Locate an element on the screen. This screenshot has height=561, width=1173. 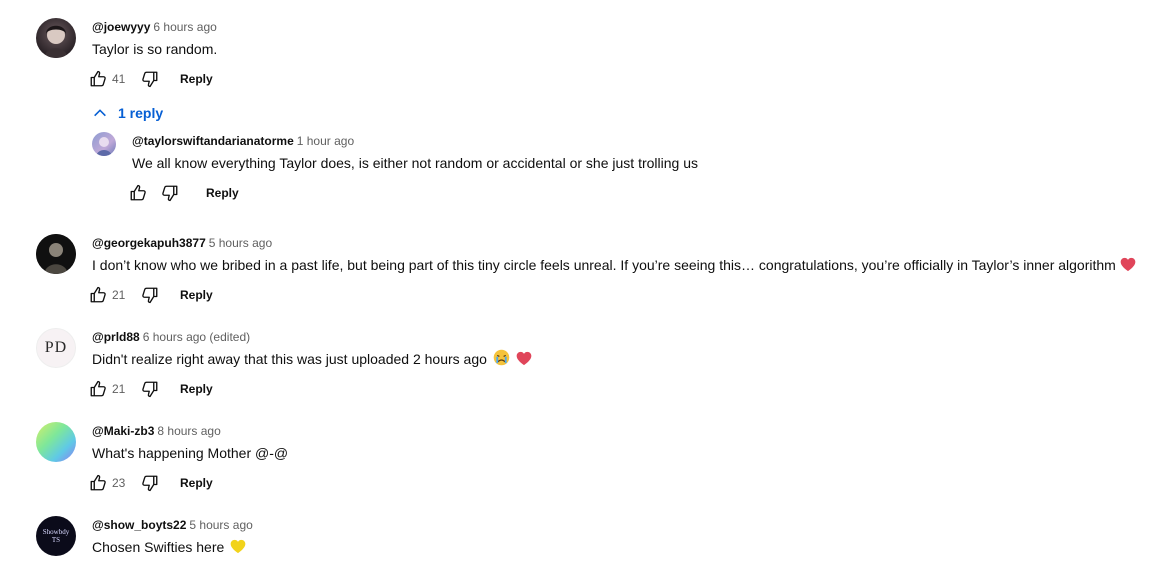
replies-count-label: 1 reply is located at coordinates (141, 113).